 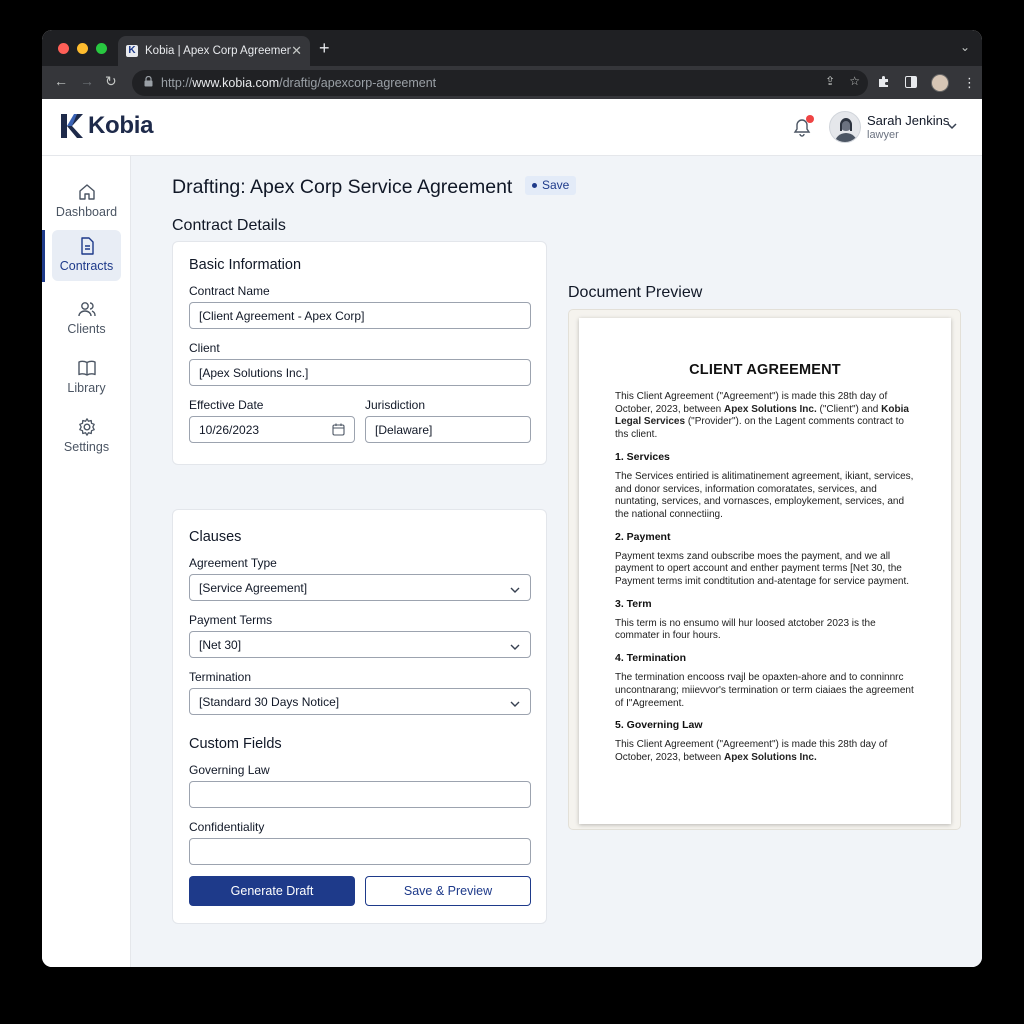 I want to click on save-badge-label: Save, so click(x=556, y=185).